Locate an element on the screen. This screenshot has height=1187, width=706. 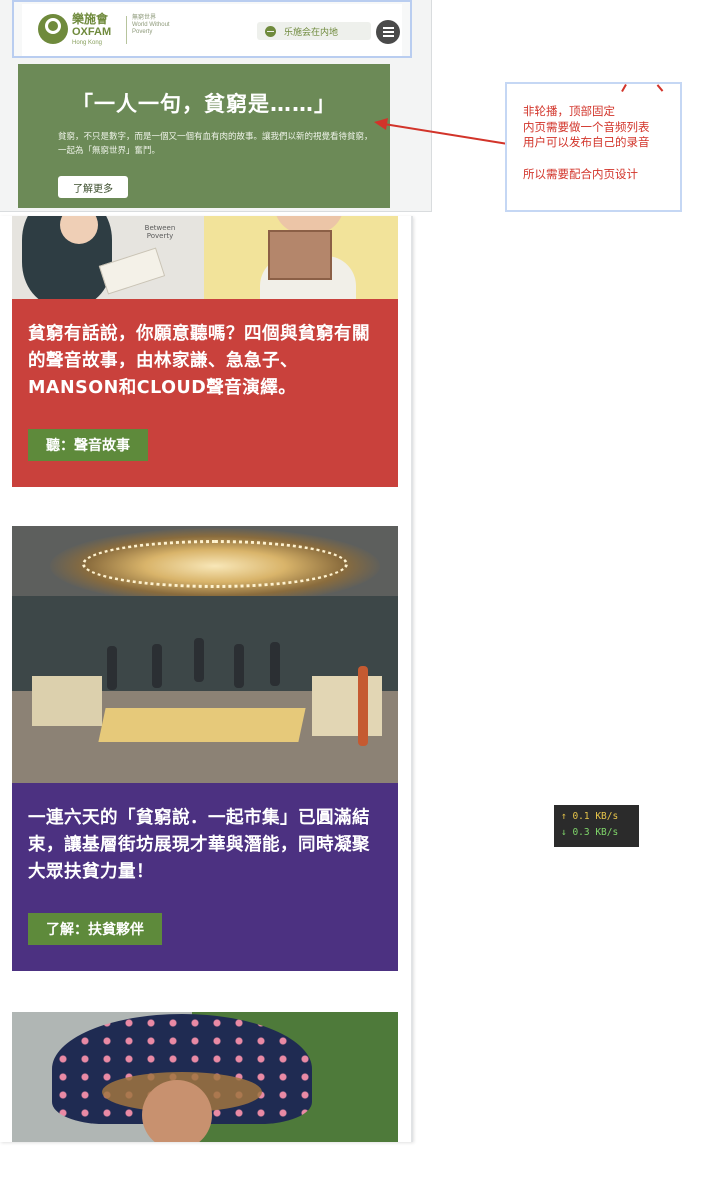
network-speed-widget: ↑ 0.1 KB/s ↓ 0.3 KB/s is located at coordinates (596, 826).